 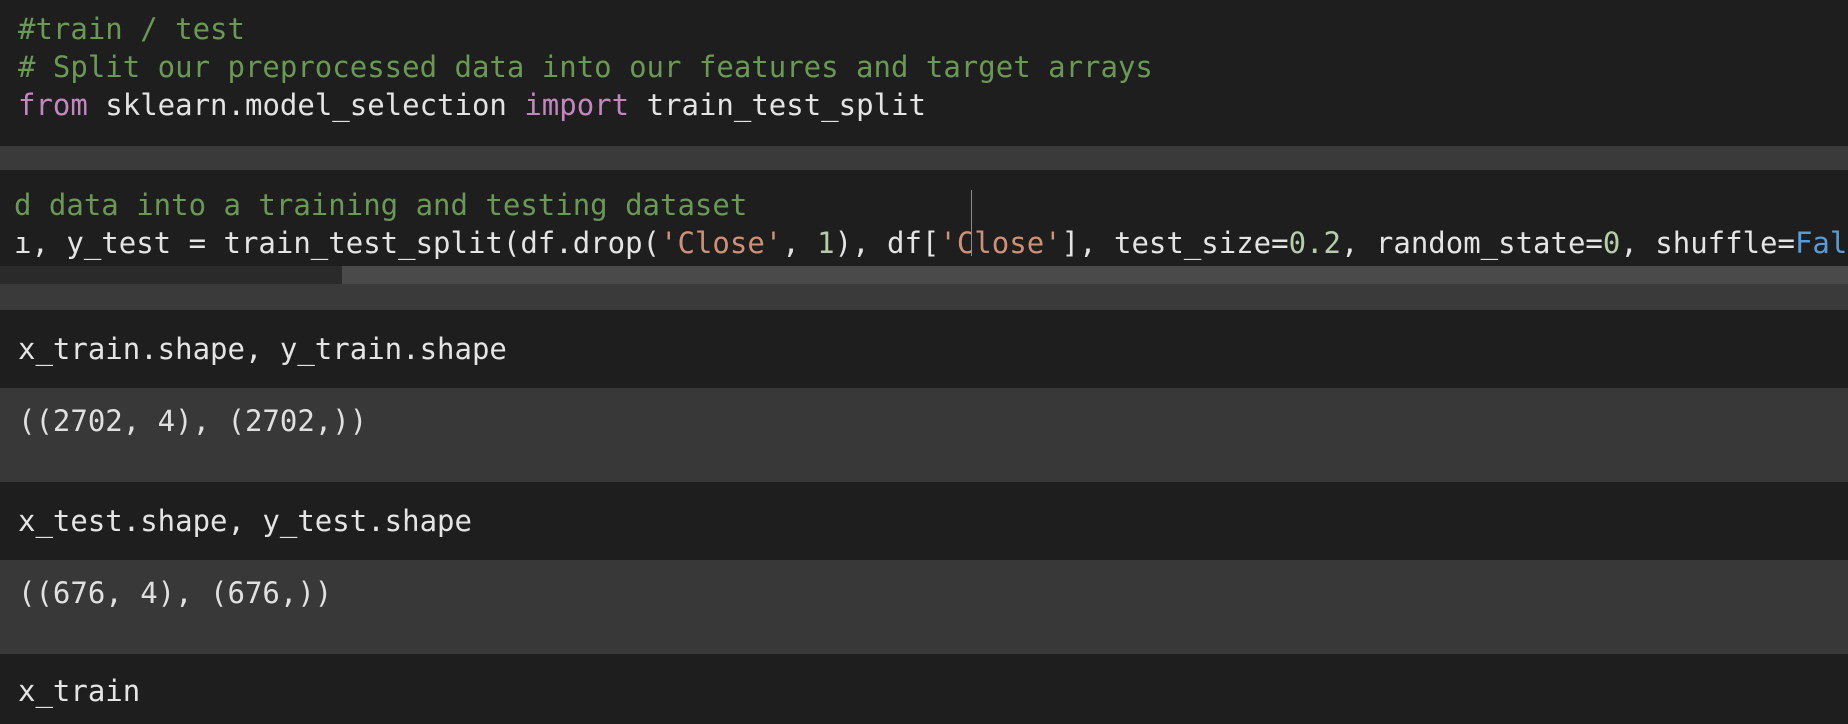 I want to click on code-token: , random_state=, so click(x=1471, y=243).